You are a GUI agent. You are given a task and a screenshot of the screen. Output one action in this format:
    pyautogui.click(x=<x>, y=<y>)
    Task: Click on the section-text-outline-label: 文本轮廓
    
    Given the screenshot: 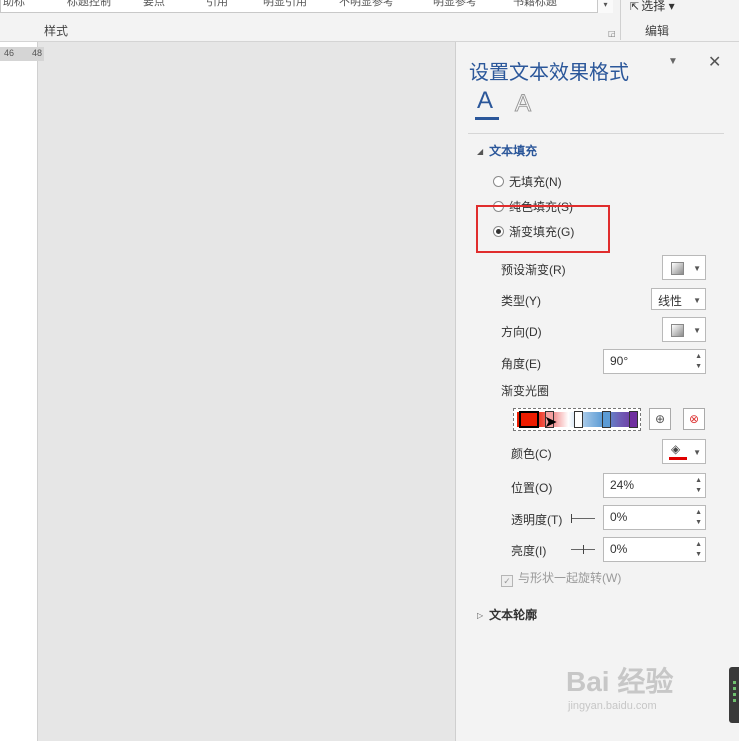 What is the action you would take?
    pyautogui.click(x=513, y=615)
    